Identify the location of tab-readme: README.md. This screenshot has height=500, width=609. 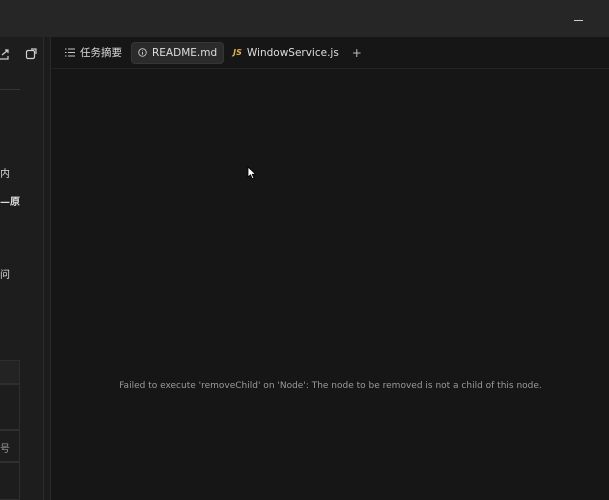
(178, 52).